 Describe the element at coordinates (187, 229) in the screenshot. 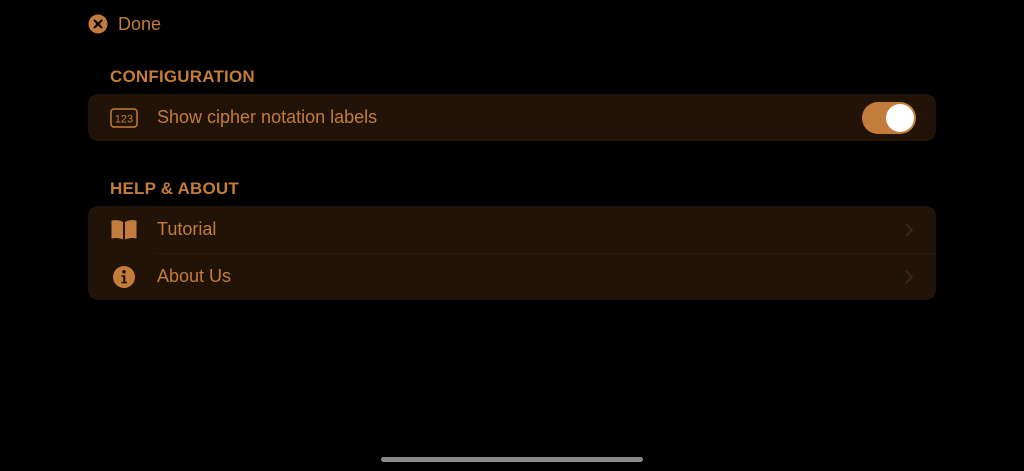

I see `list-item-label: Tutorial` at that location.